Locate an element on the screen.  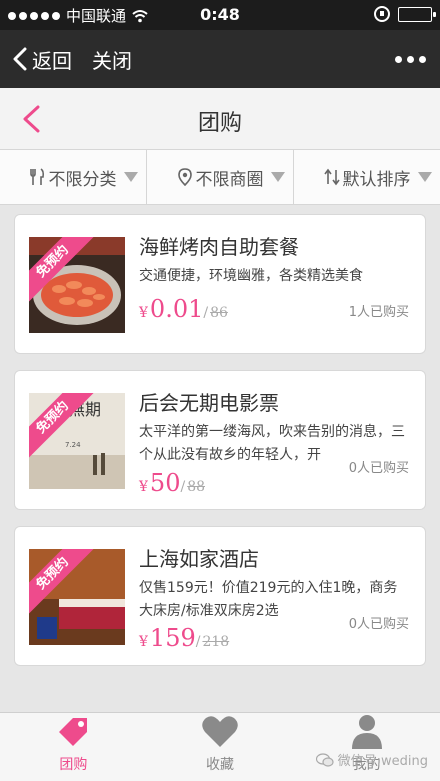
tab-group-buy: 团购 is located at coordinates (73, 747).